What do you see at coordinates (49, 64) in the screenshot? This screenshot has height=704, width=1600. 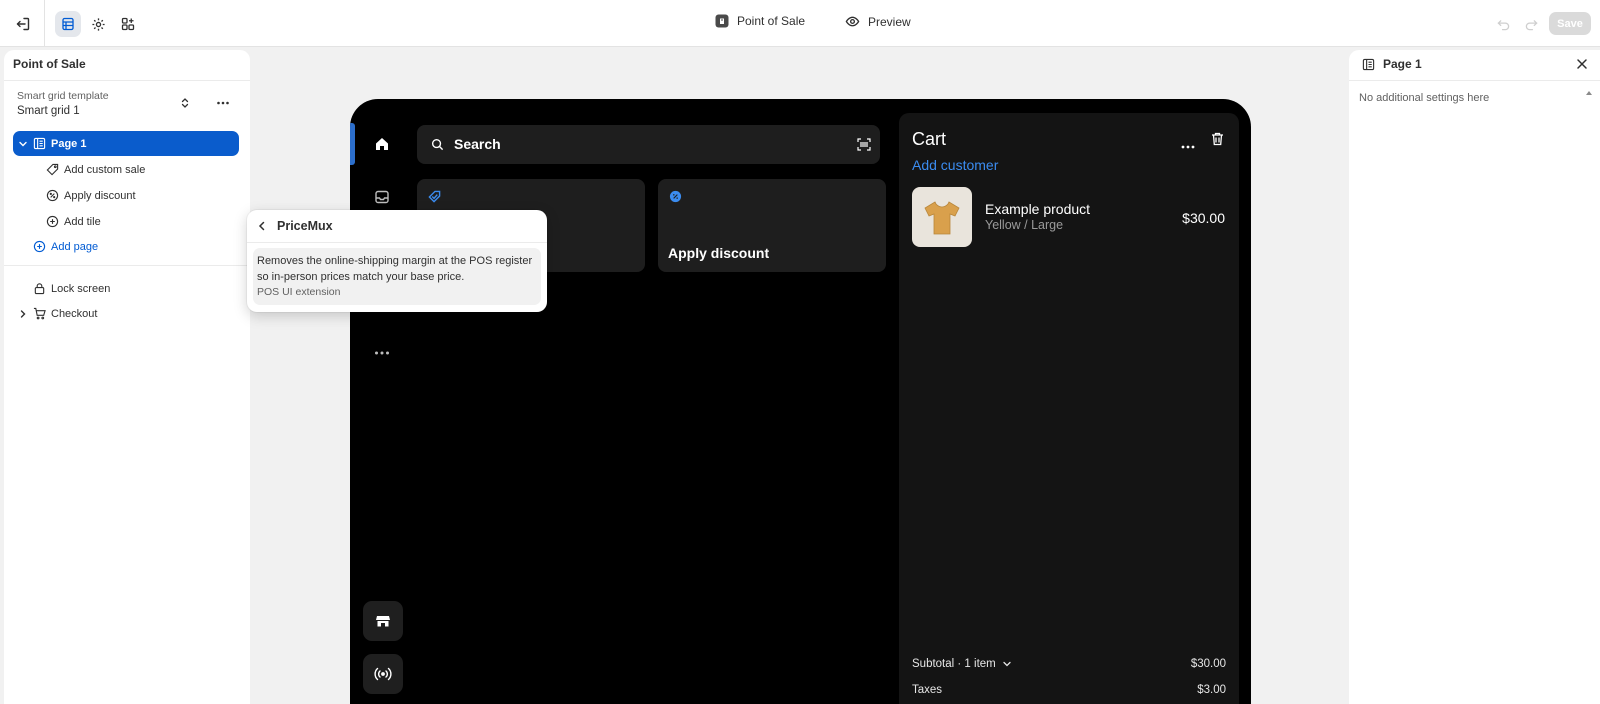 I see `sidebar-title: Point of Sale` at bounding box center [49, 64].